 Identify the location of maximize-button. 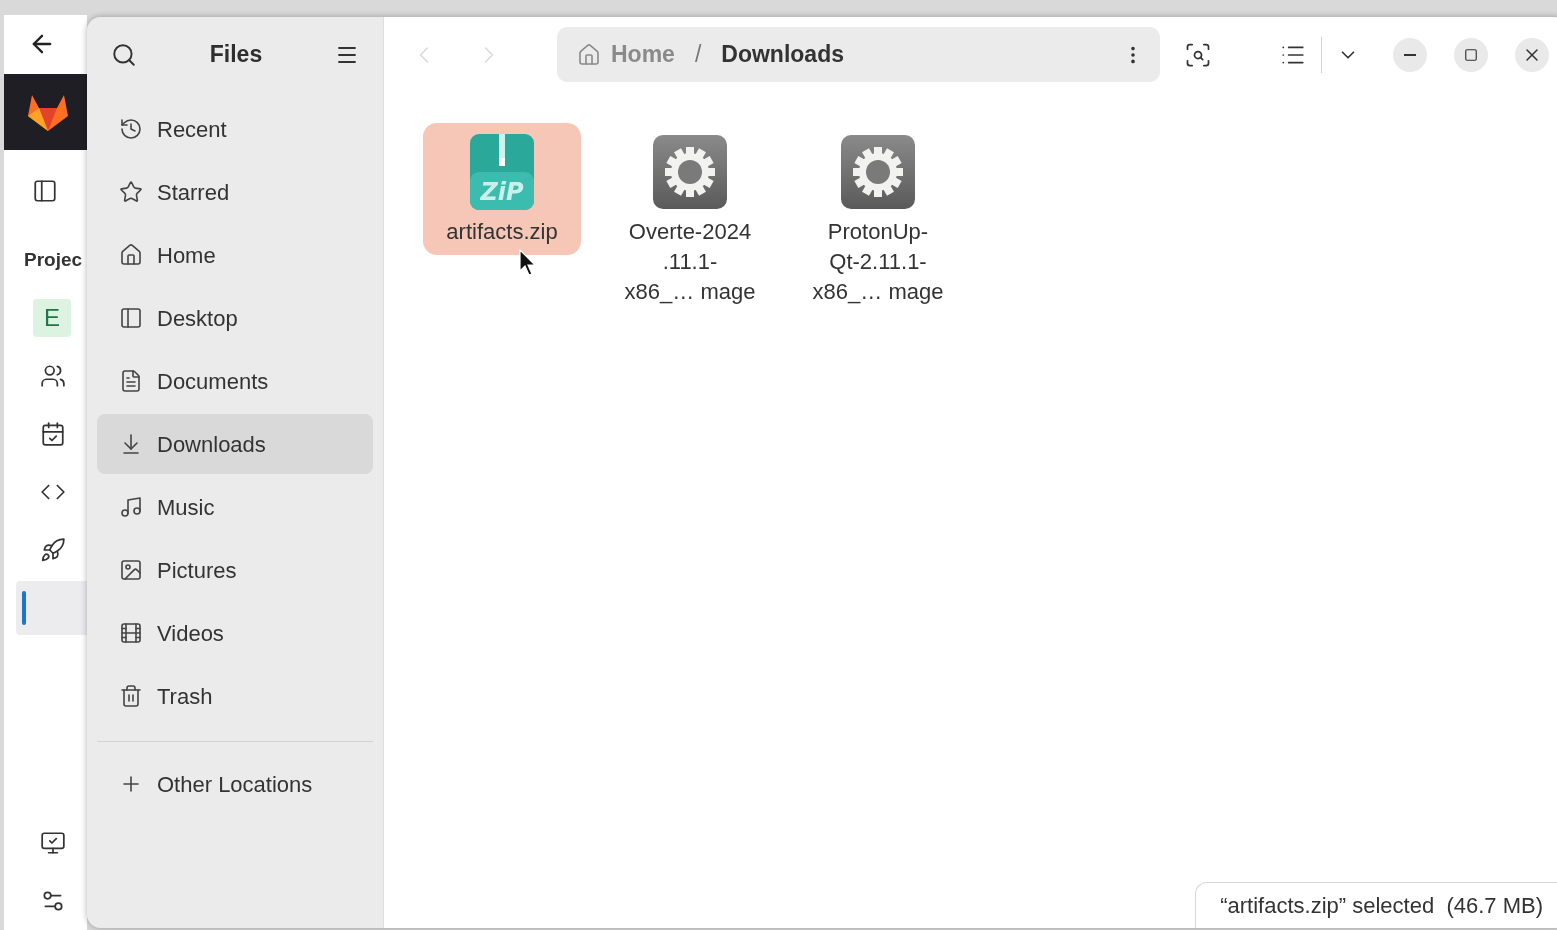
(1471, 54).